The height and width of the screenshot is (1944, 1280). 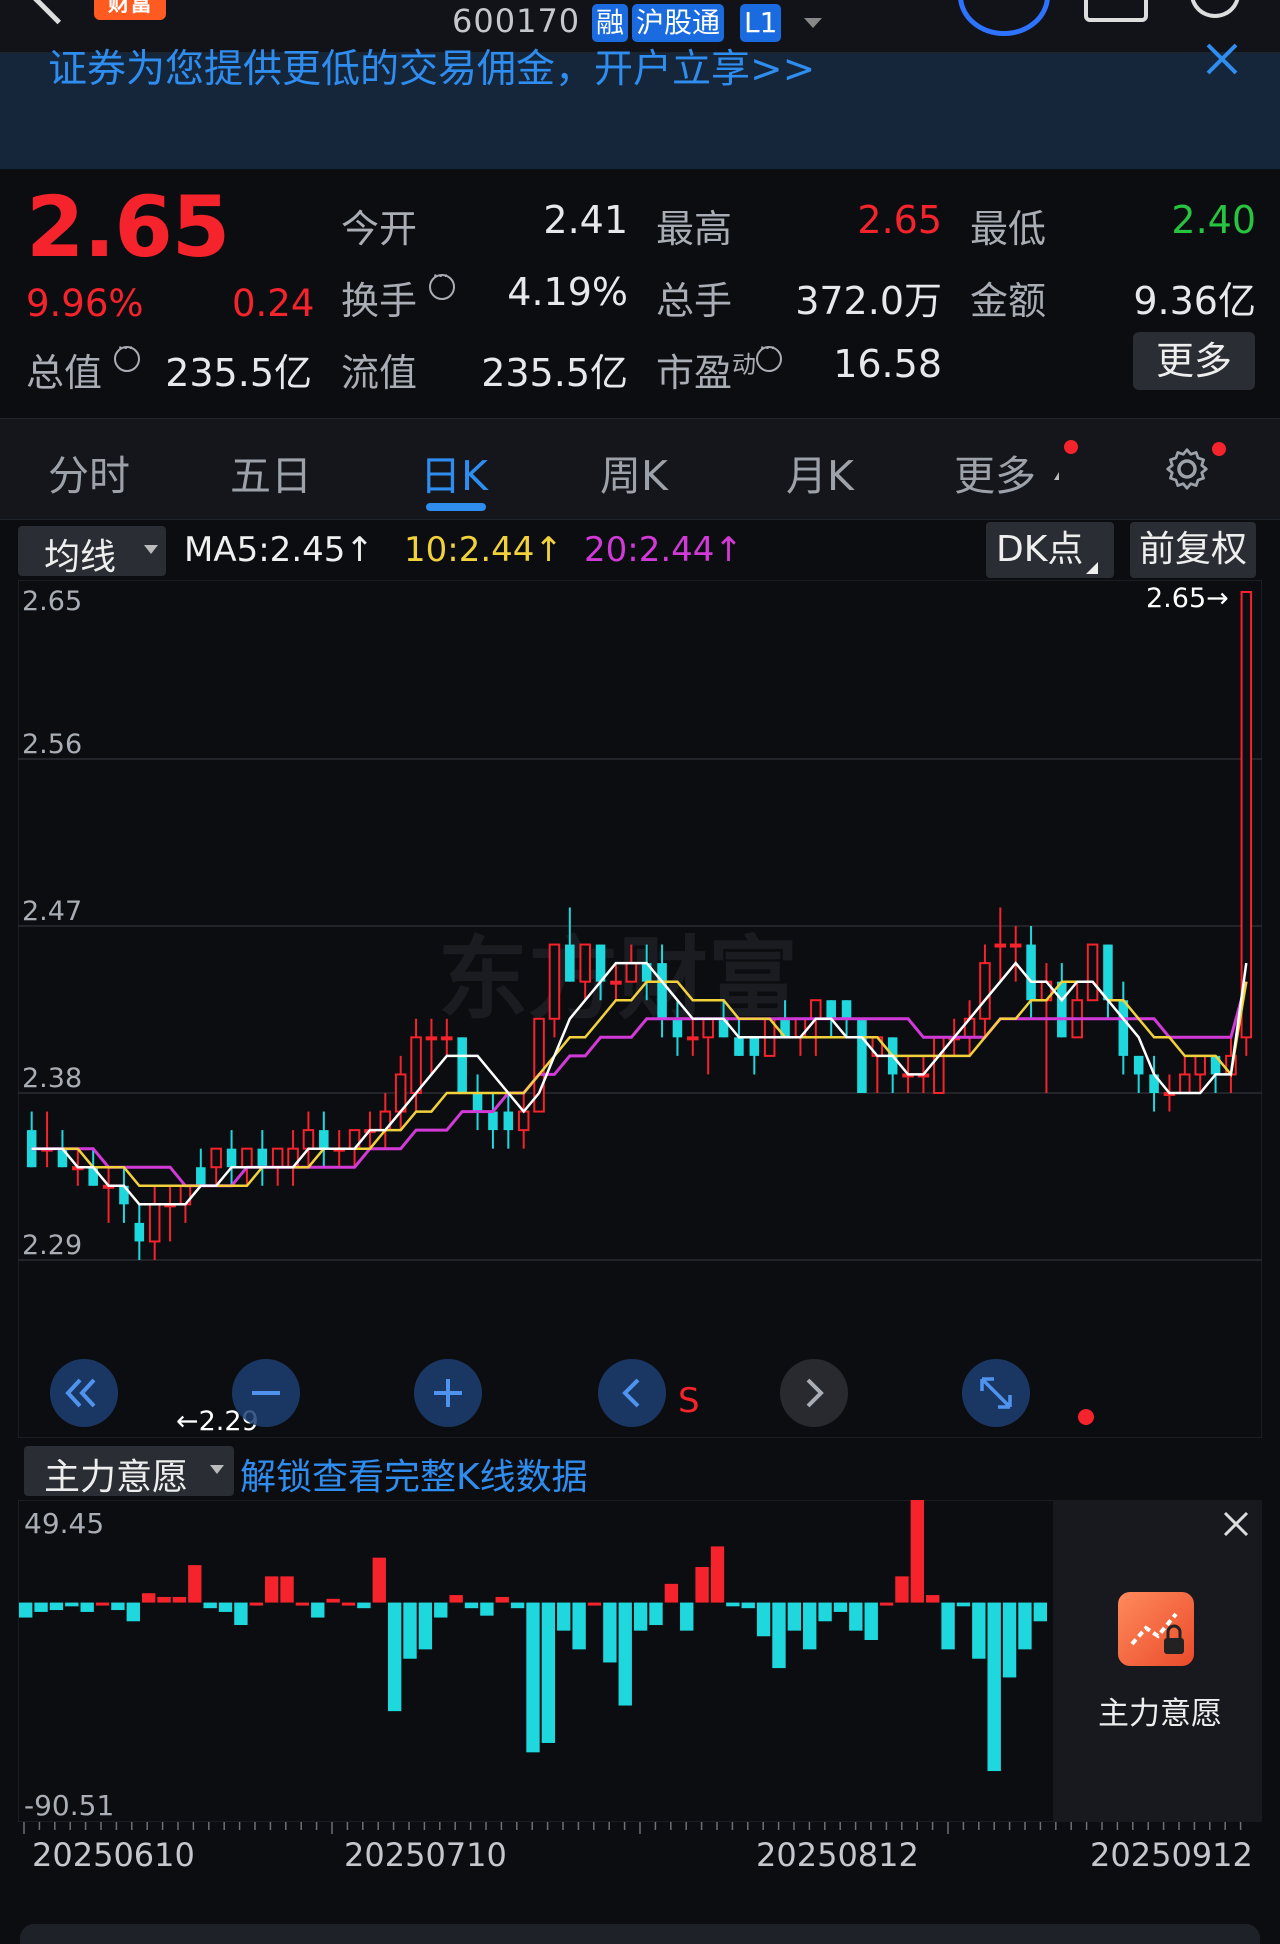 I want to click on more-stats-button: 更多, so click(x=1194, y=361).